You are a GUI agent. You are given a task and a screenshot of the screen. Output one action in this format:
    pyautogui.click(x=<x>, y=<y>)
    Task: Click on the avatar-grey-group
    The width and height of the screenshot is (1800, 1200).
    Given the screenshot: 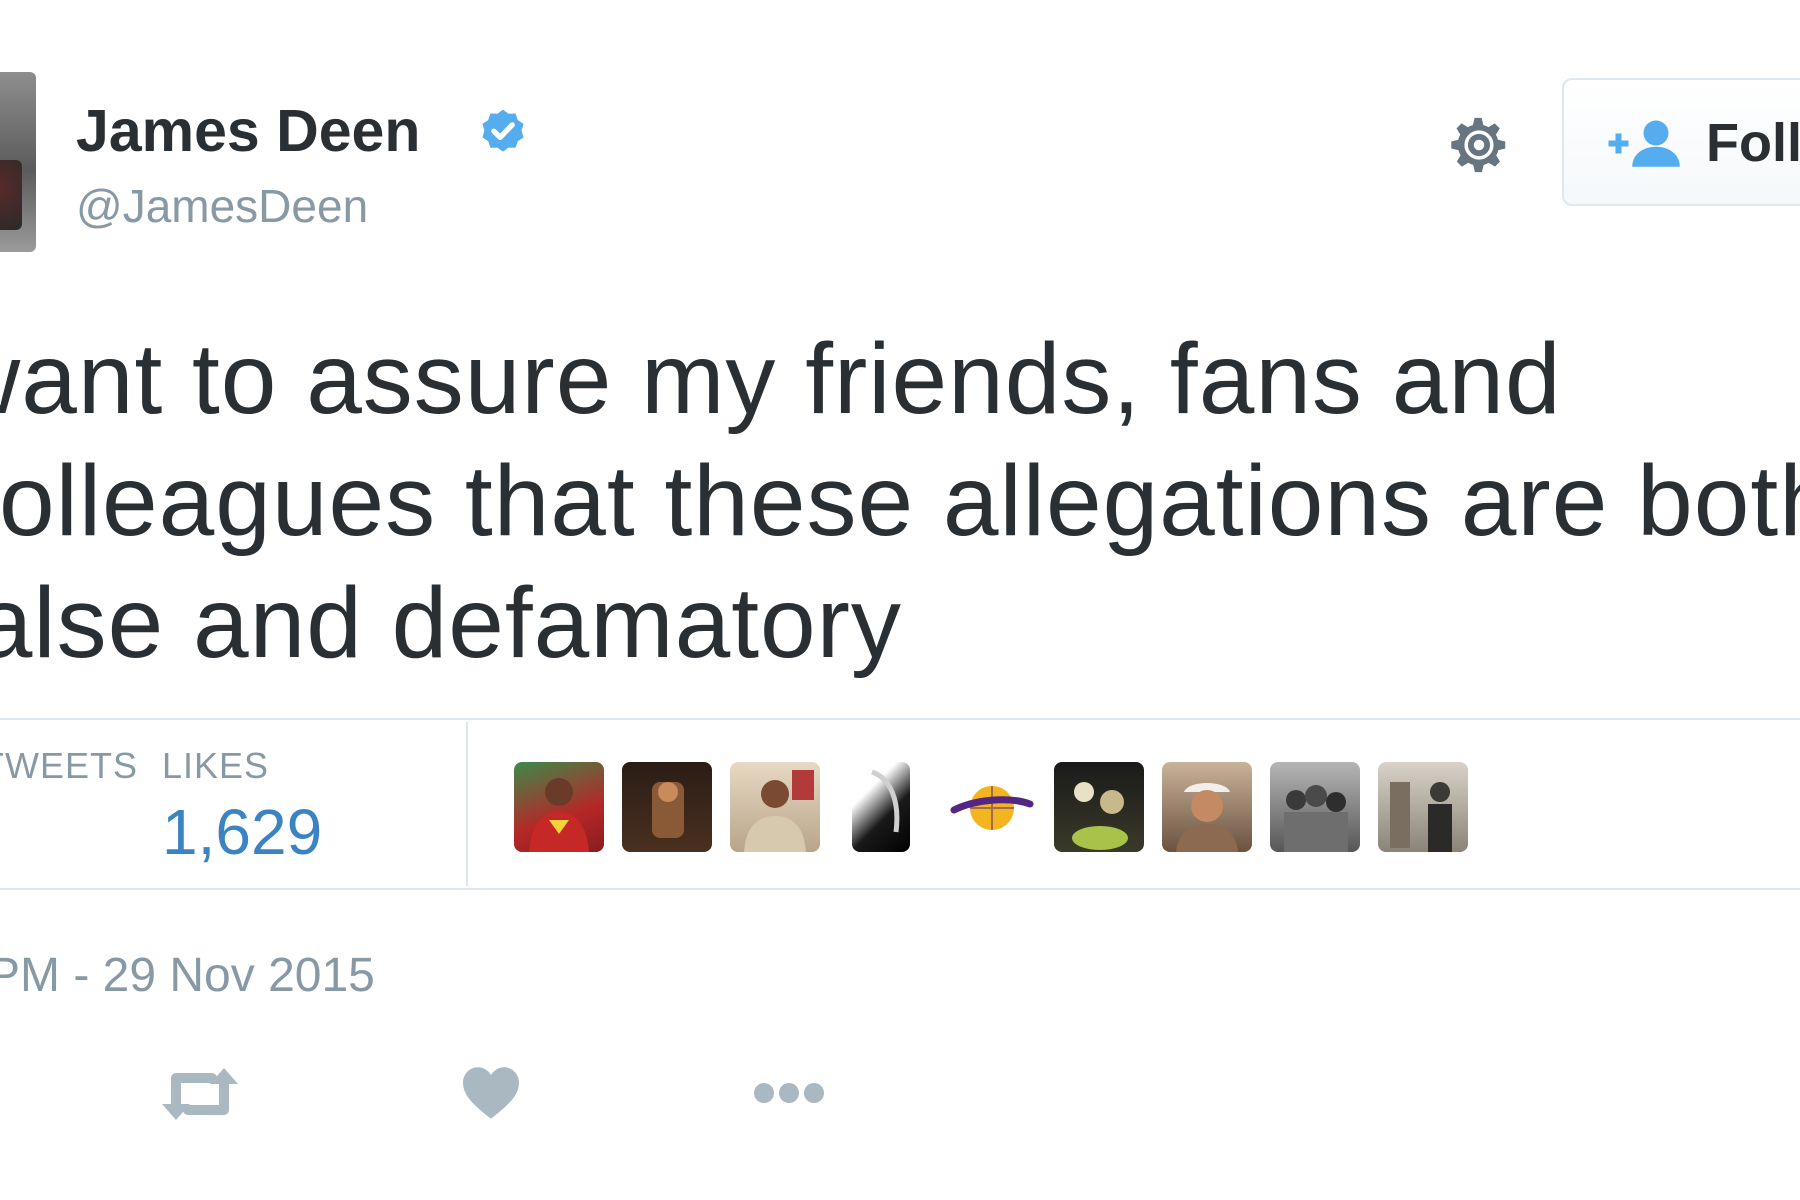 What is the action you would take?
    pyautogui.click(x=1316, y=818)
    